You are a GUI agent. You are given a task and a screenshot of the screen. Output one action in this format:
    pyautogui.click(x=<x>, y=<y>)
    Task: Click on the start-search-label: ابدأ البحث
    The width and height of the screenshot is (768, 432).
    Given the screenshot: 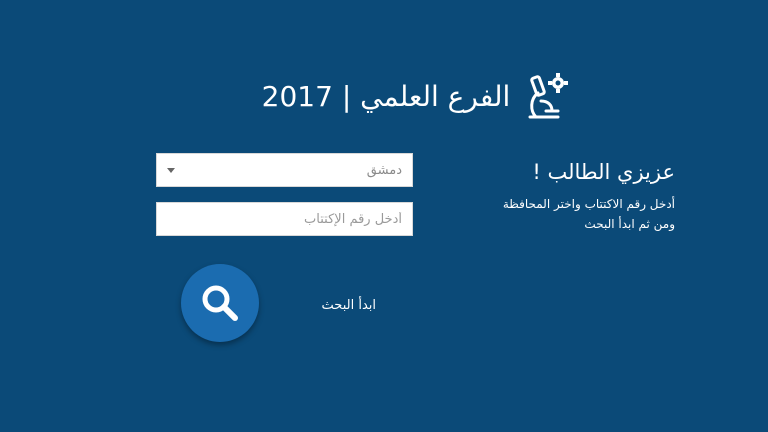 What is the action you would take?
    pyautogui.click(x=333, y=305)
    